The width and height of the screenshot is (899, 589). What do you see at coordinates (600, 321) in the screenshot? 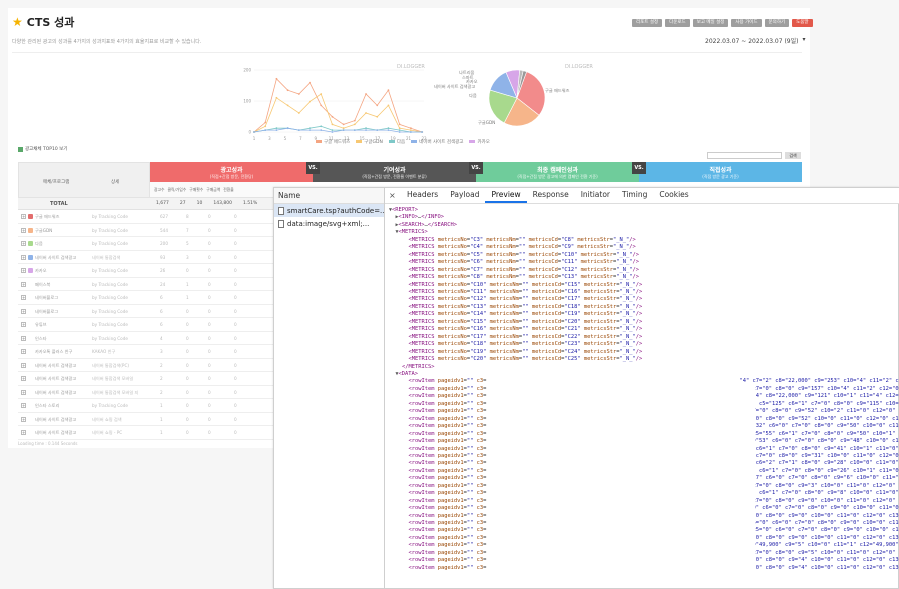
I see `xml-token: metricsStr` at bounding box center [600, 321].